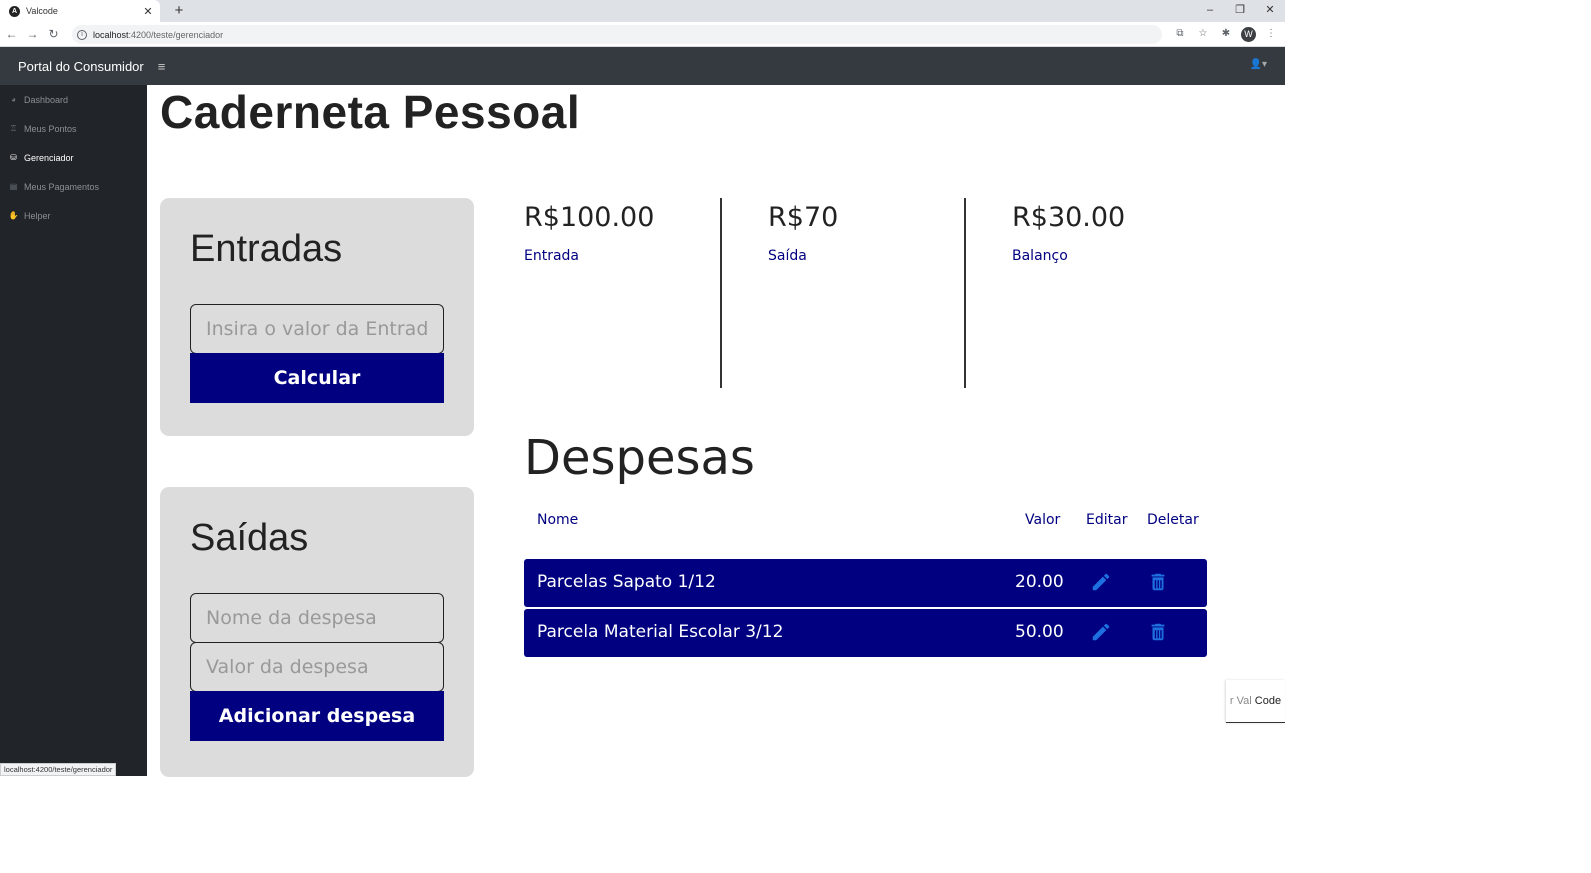 The image size is (1591, 873). I want to click on tab-strip: A Valcode ✕ + – ❐ ✕, so click(642, 11).